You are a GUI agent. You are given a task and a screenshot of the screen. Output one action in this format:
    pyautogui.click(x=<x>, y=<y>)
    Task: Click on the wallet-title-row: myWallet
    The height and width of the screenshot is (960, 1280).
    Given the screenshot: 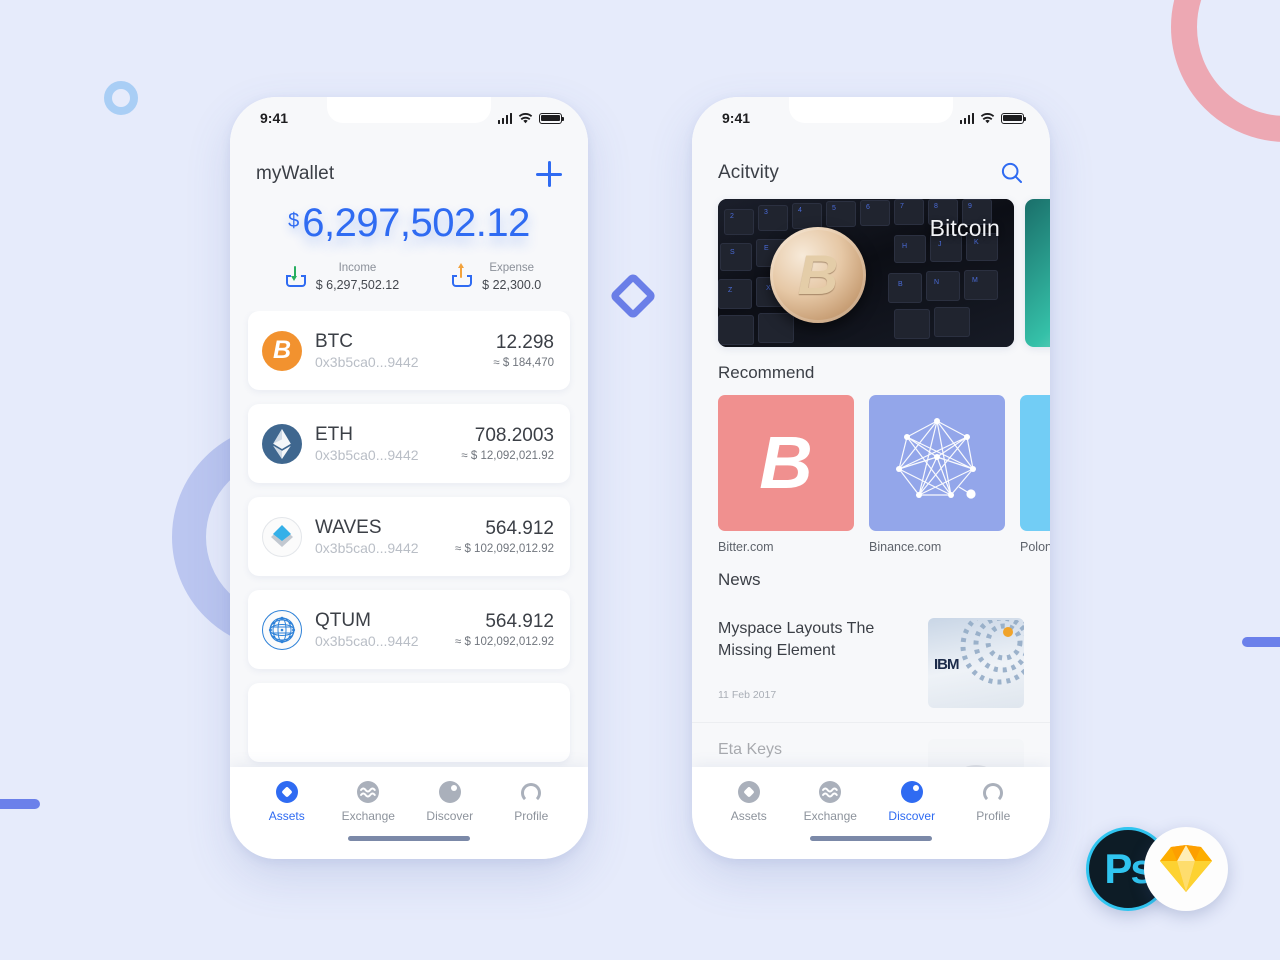 What is the action you would take?
    pyautogui.click(x=409, y=163)
    